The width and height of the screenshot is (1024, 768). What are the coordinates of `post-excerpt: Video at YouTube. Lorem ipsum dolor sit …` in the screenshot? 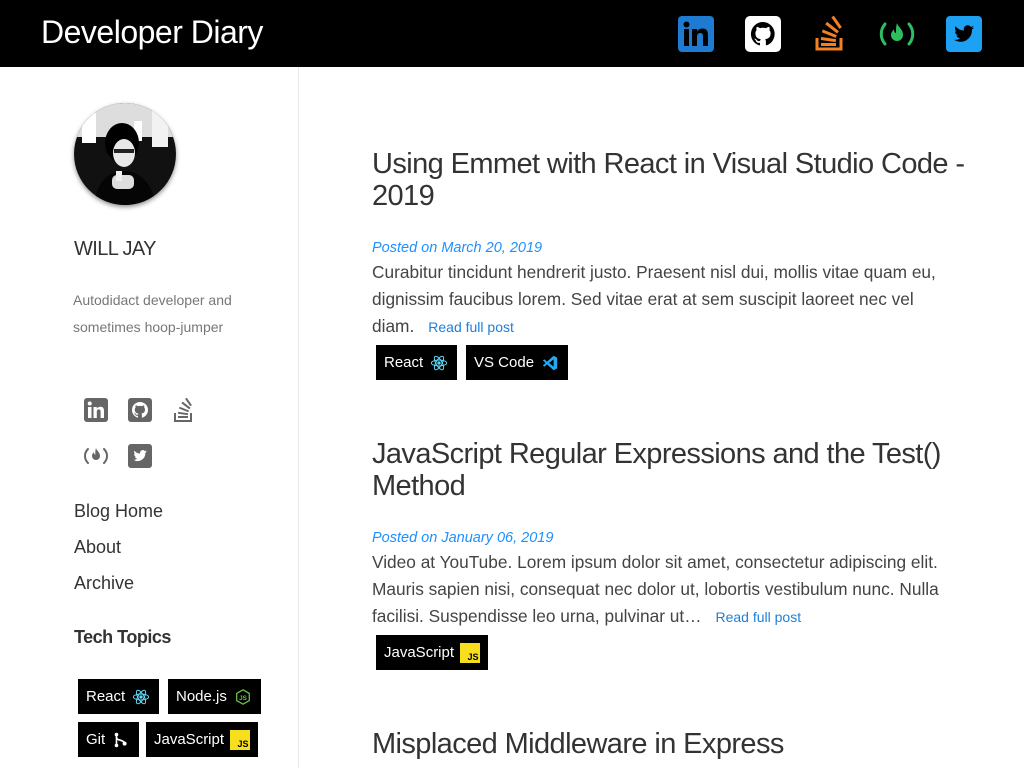 It's located at (669, 590).